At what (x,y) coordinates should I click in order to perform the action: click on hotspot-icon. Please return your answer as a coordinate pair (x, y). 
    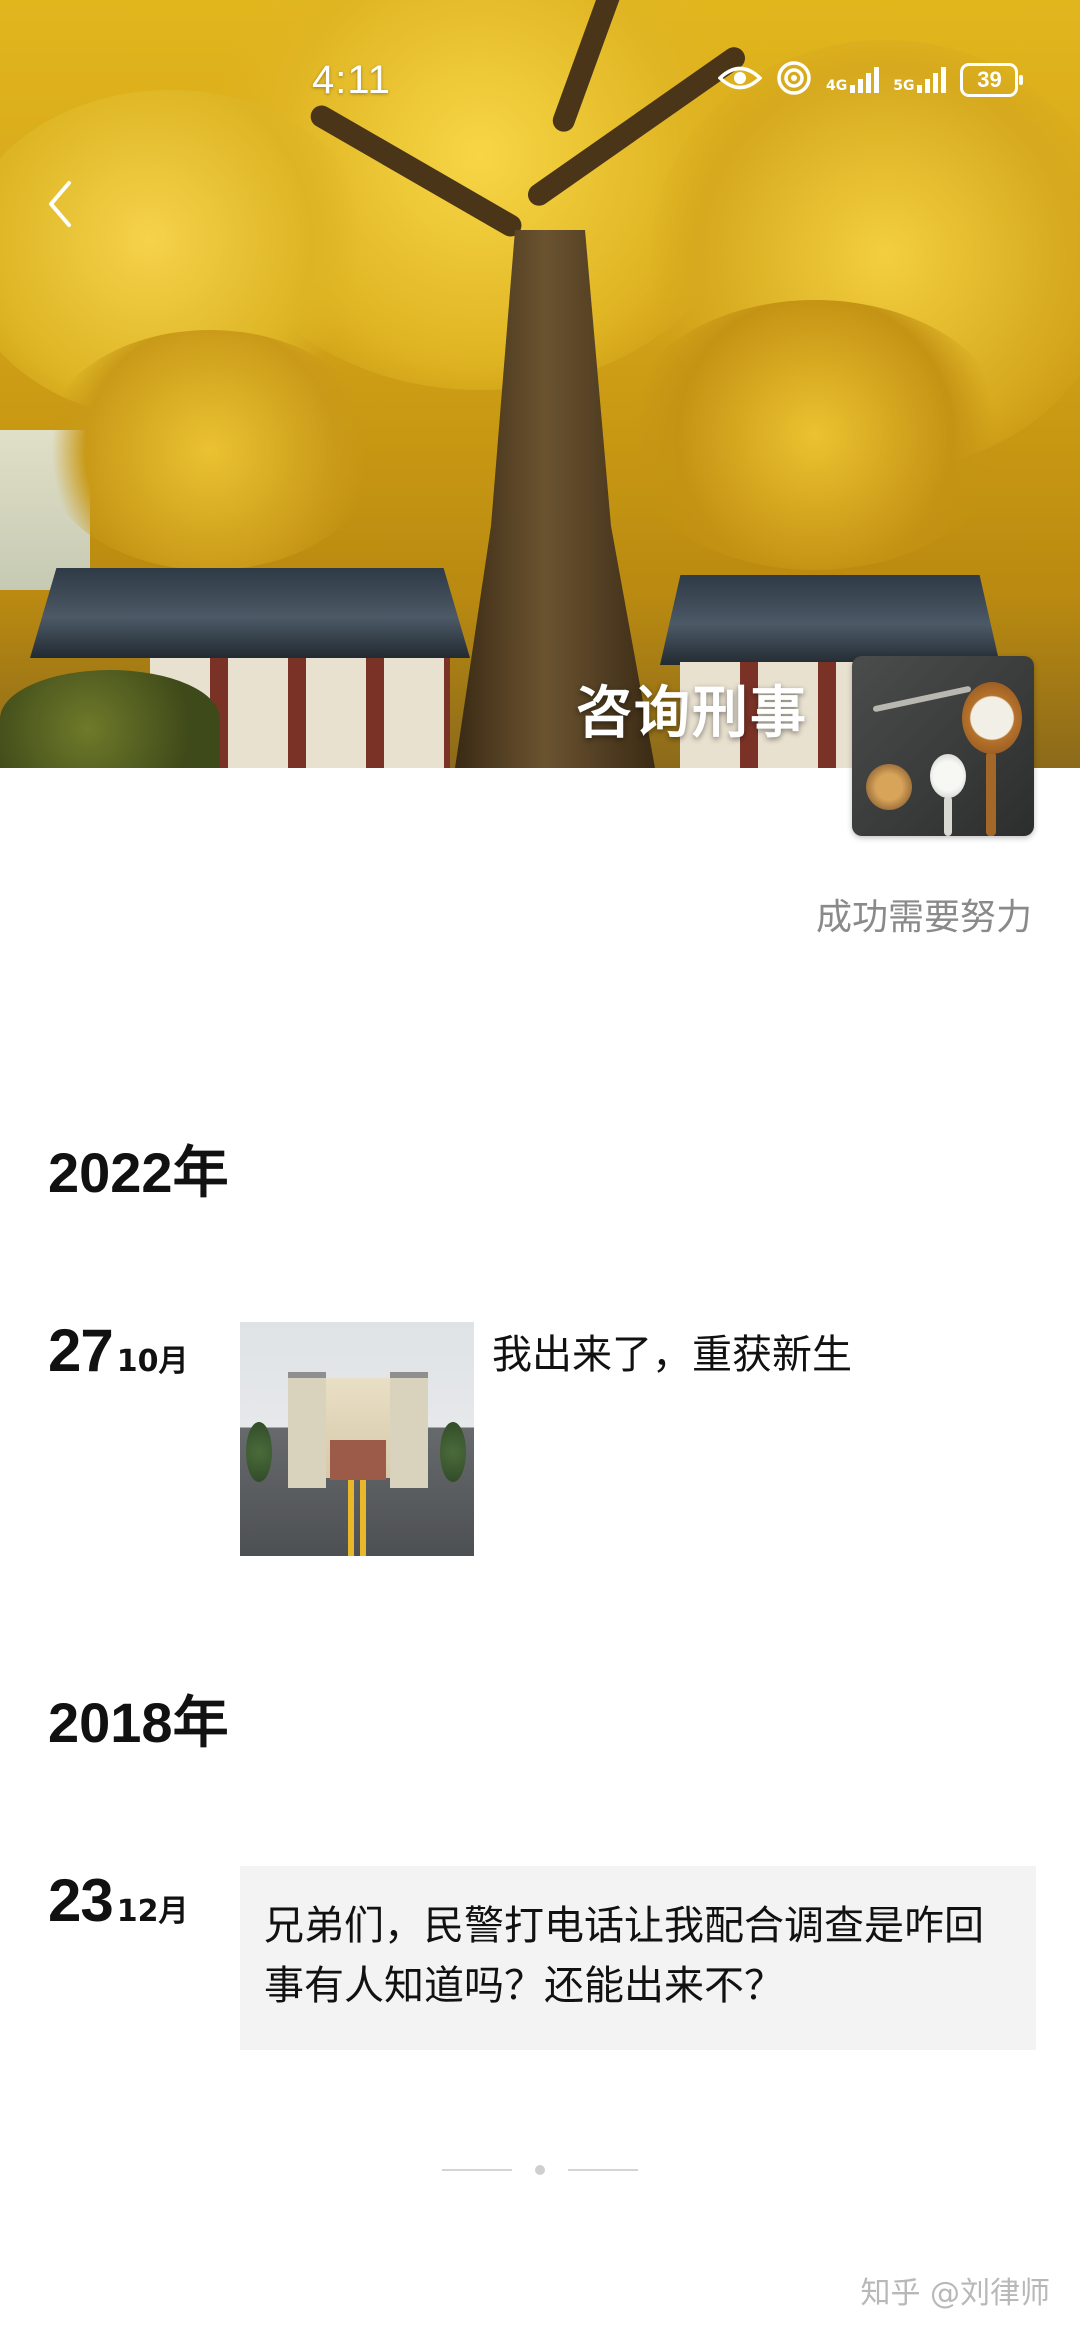
    Looking at the image, I should click on (794, 80).